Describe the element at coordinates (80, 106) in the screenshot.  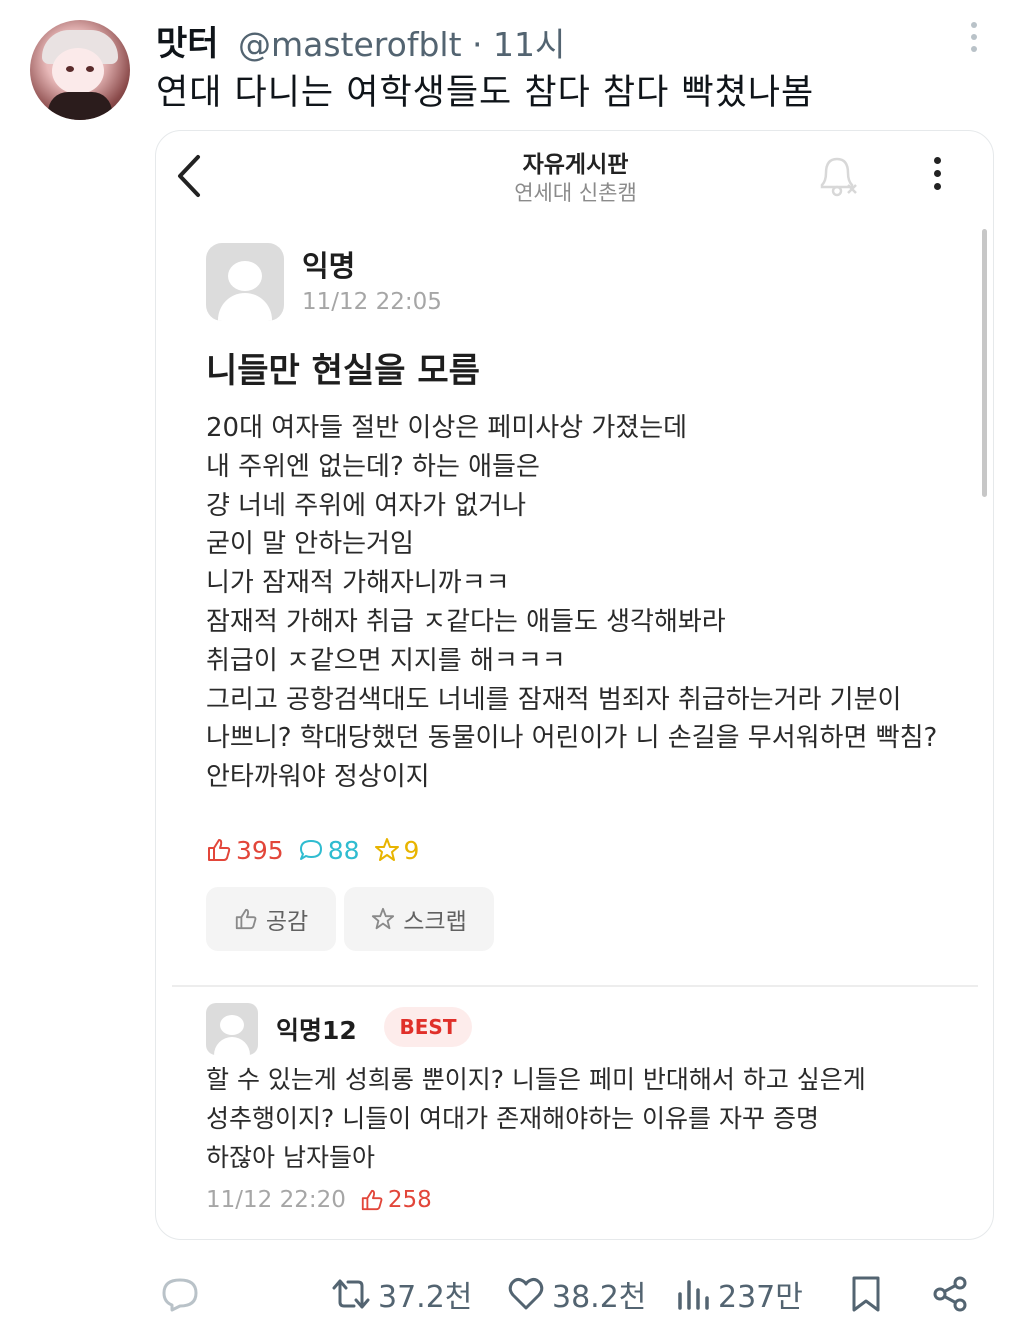
I see `avatar-body` at that location.